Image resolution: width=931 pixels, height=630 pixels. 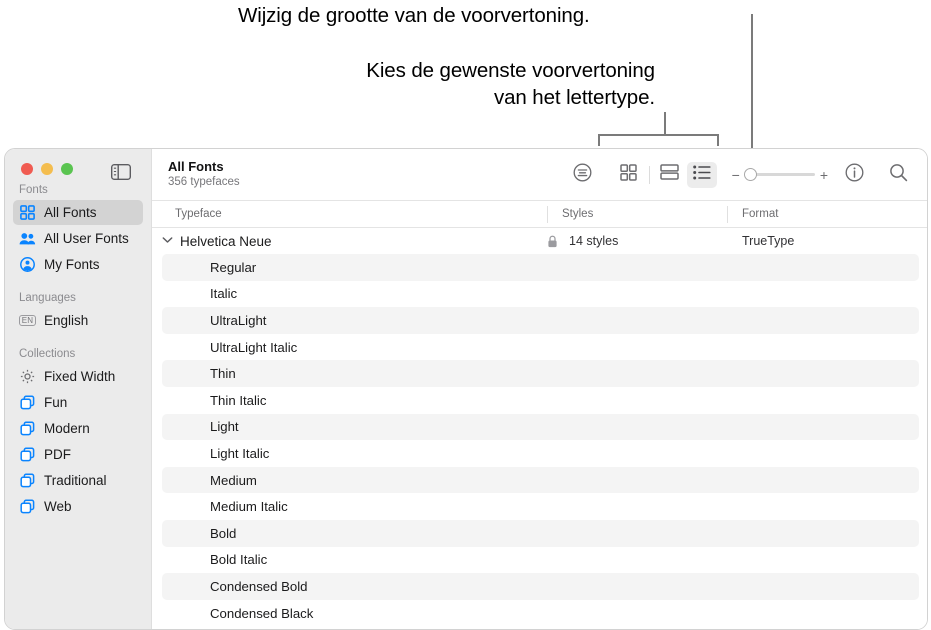 I want to click on style-name-label: Thin, so click(x=223, y=374).